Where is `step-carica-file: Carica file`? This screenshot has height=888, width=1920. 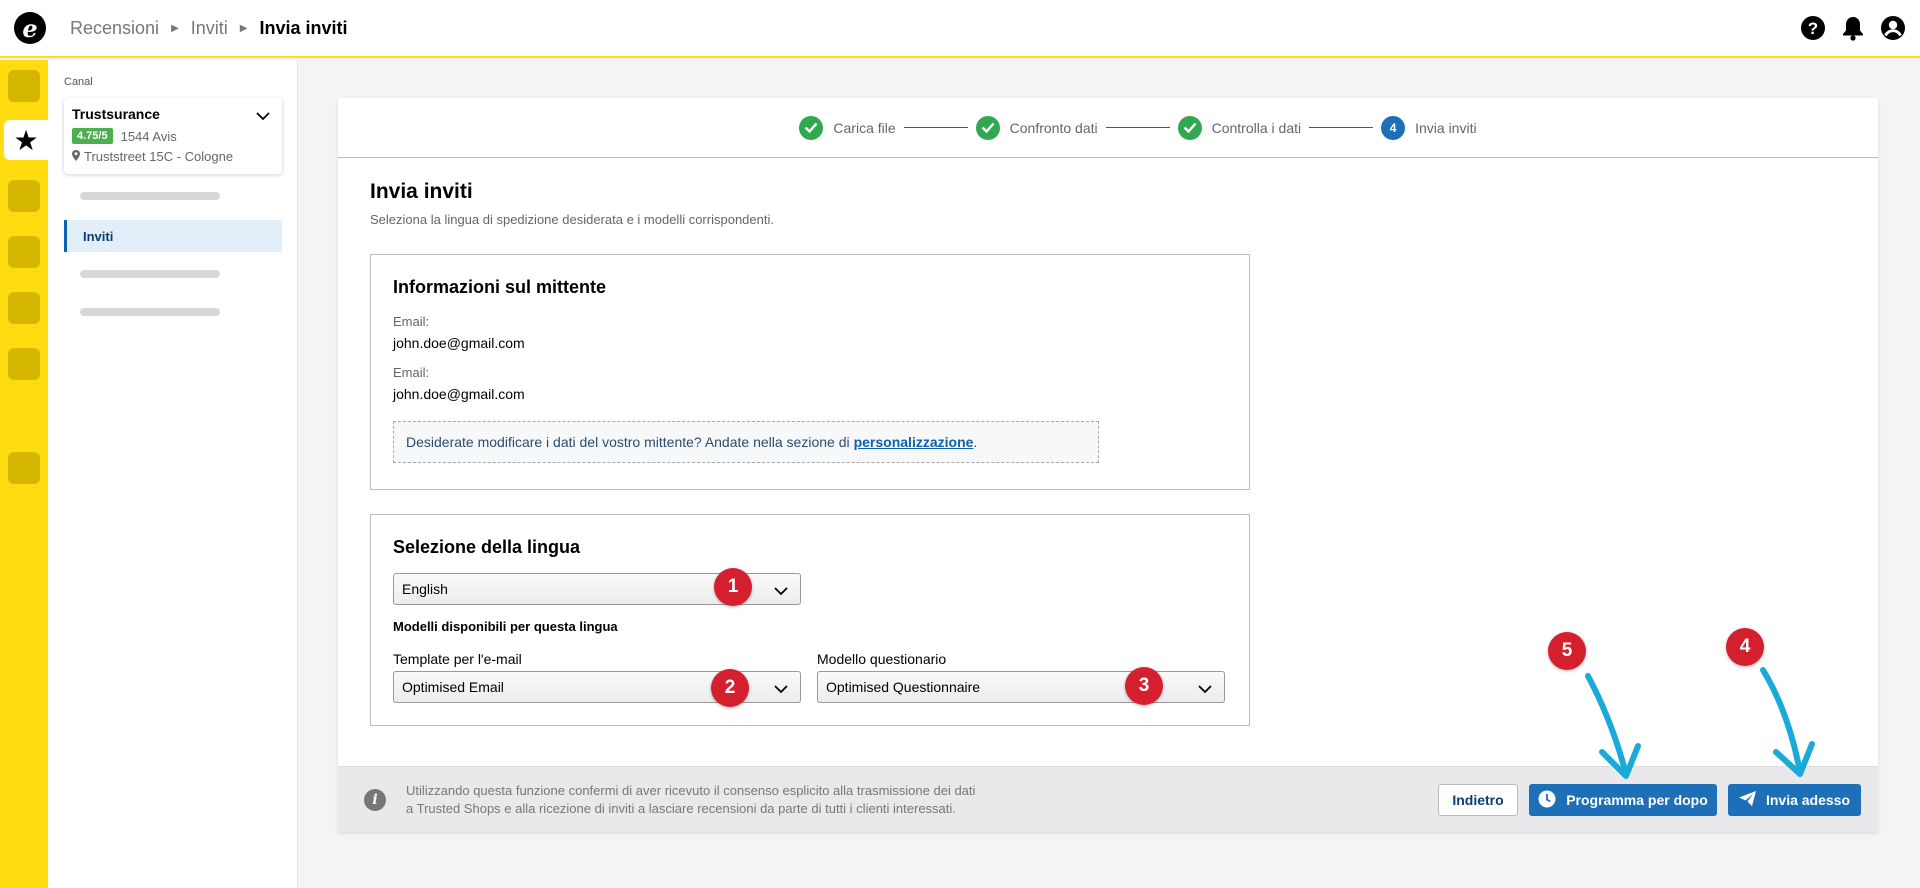
step-carica-file: Carica file is located at coordinates (847, 127).